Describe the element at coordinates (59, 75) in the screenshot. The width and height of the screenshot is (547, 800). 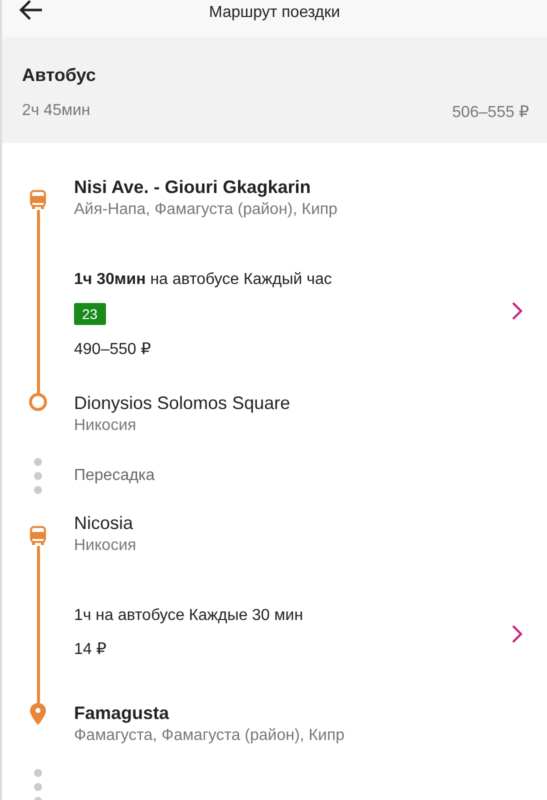
I see `transport-mode: Автобус` at that location.